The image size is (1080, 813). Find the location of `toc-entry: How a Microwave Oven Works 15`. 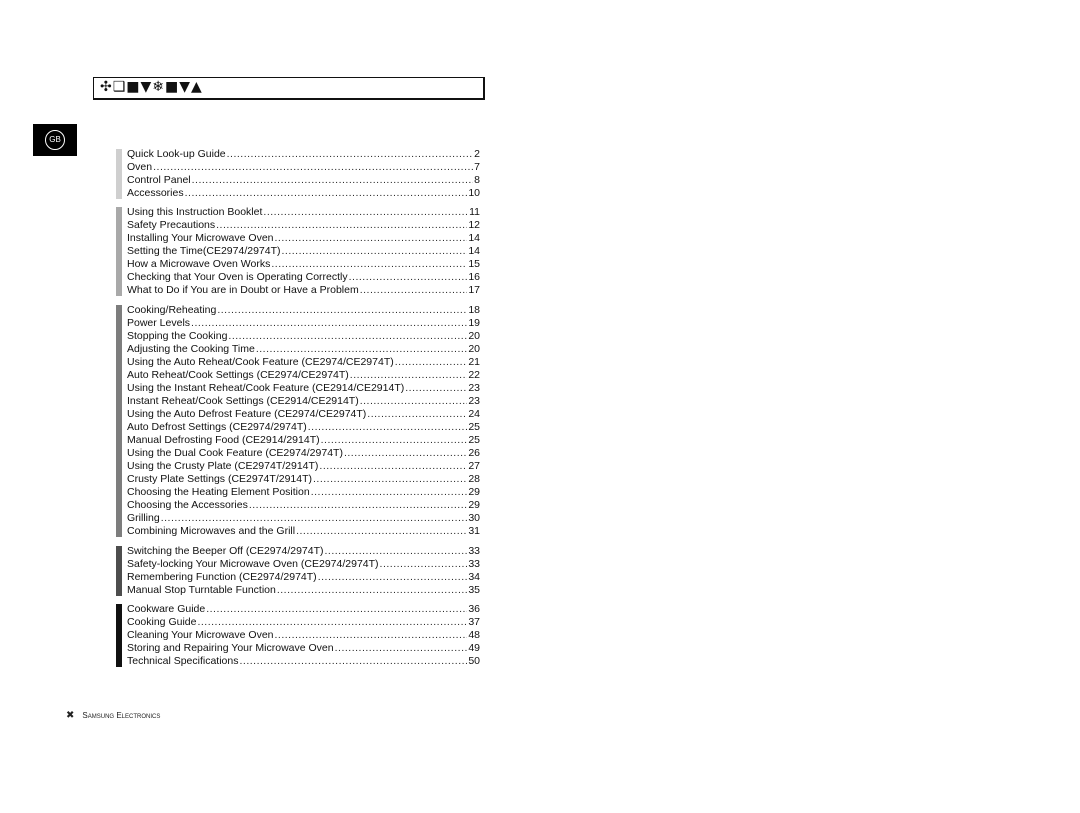

toc-entry: How a Microwave Oven Works 15 is located at coordinates (303, 264).